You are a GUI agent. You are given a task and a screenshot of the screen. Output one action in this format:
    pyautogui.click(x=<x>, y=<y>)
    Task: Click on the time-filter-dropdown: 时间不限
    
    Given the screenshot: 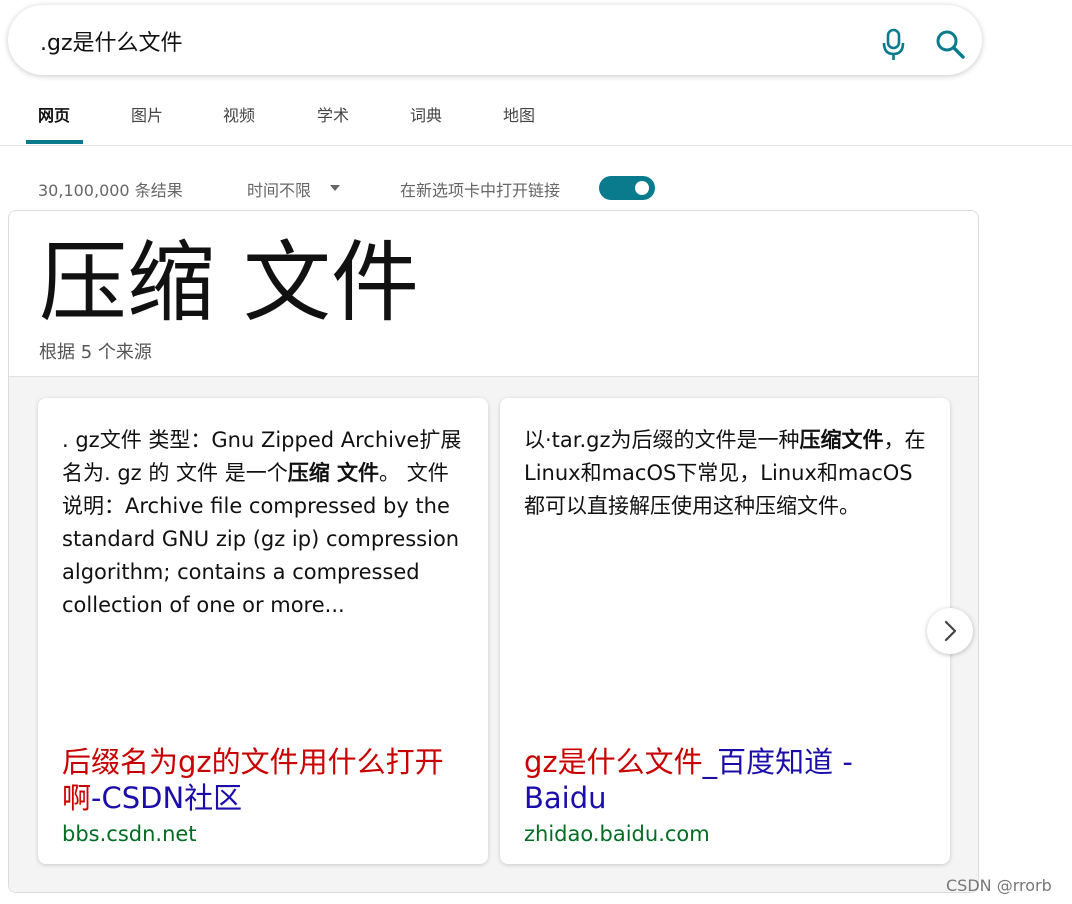 What is the action you would take?
    pyautogui.click(x=279, y=189)
    